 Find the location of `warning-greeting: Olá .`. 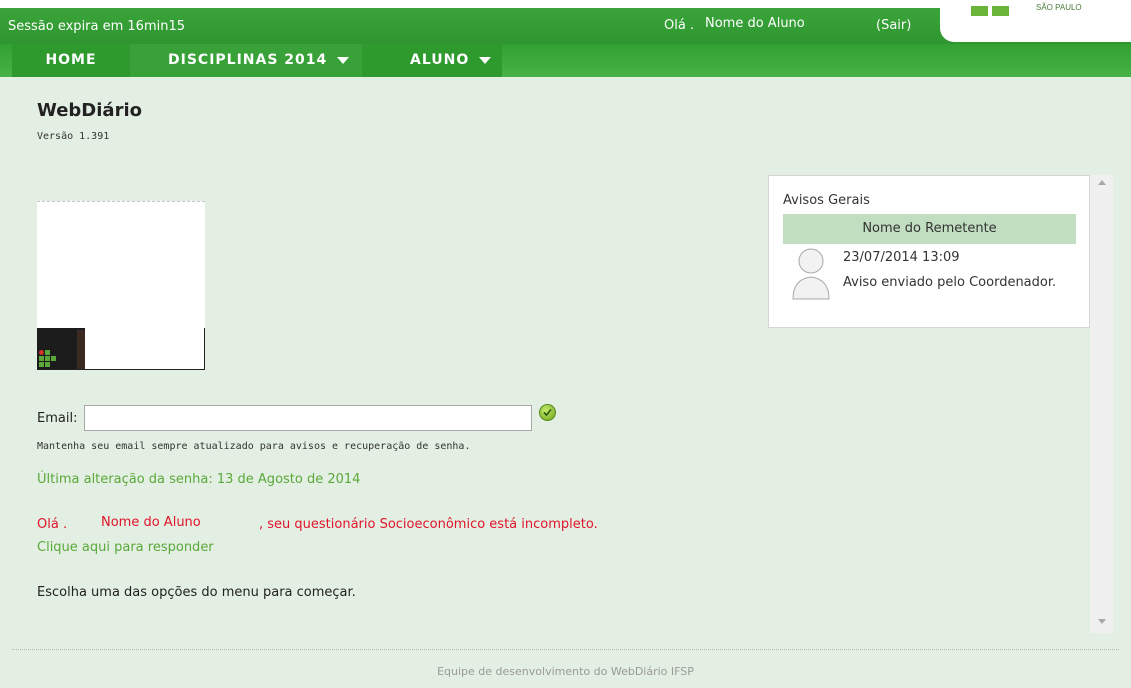

warning-greeting: Olá . is located at coordinates (52, 524).